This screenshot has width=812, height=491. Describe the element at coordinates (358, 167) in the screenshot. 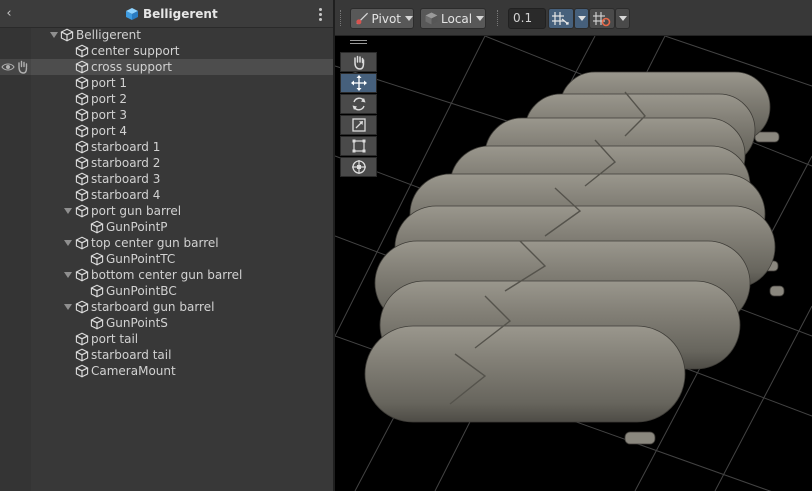

I see `transform-tool-button` at that location.